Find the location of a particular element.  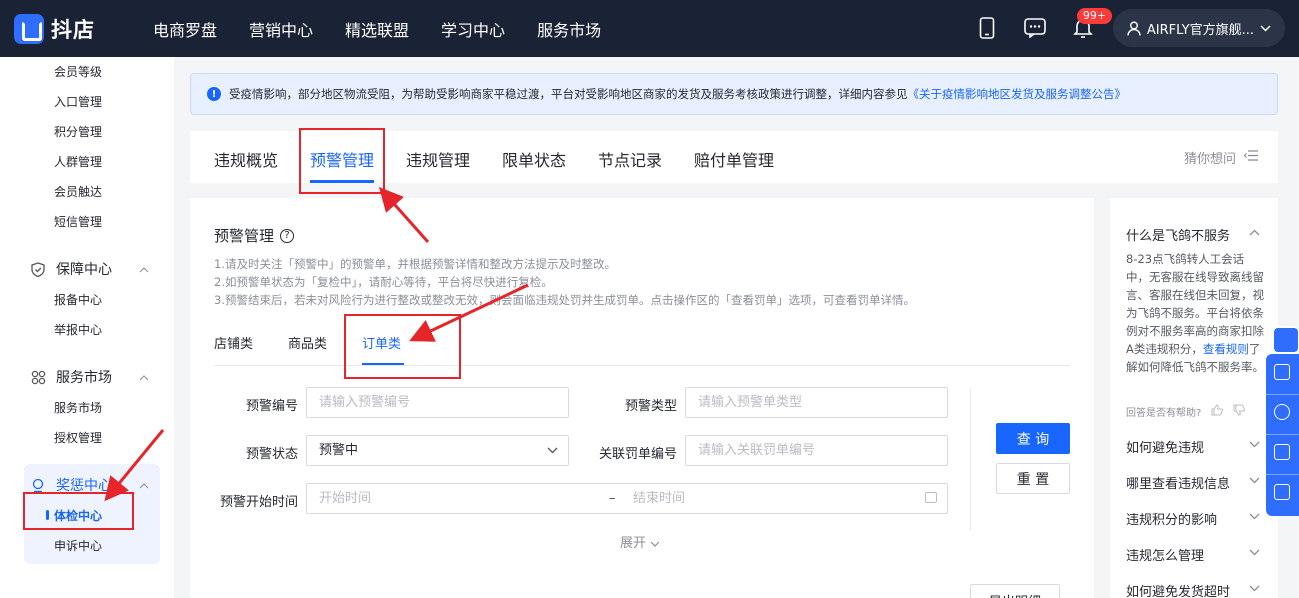

sidebar-group-label: 保障中心 is located at coordinates (84, 270).